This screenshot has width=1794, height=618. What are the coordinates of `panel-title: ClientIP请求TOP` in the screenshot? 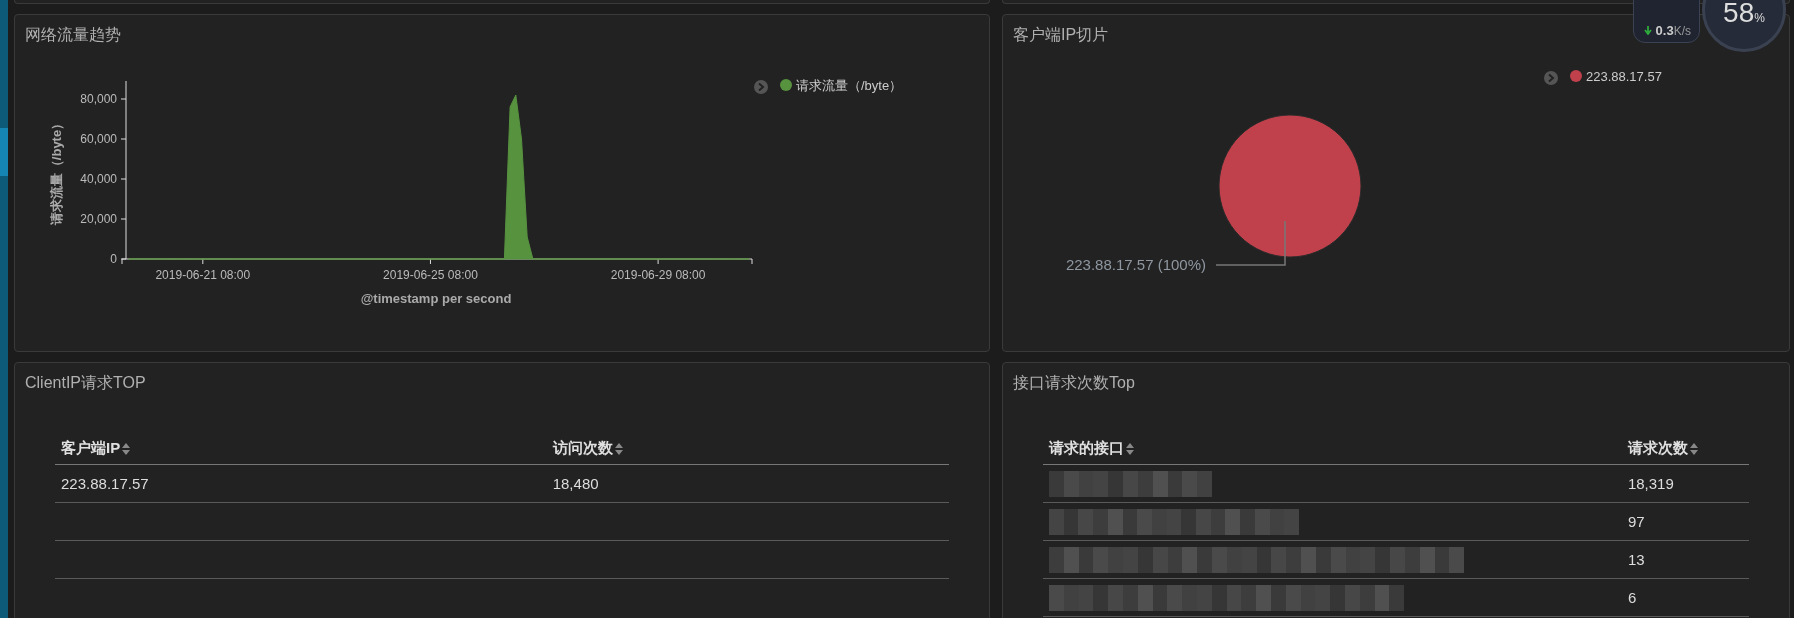 It's located at (85, 383).